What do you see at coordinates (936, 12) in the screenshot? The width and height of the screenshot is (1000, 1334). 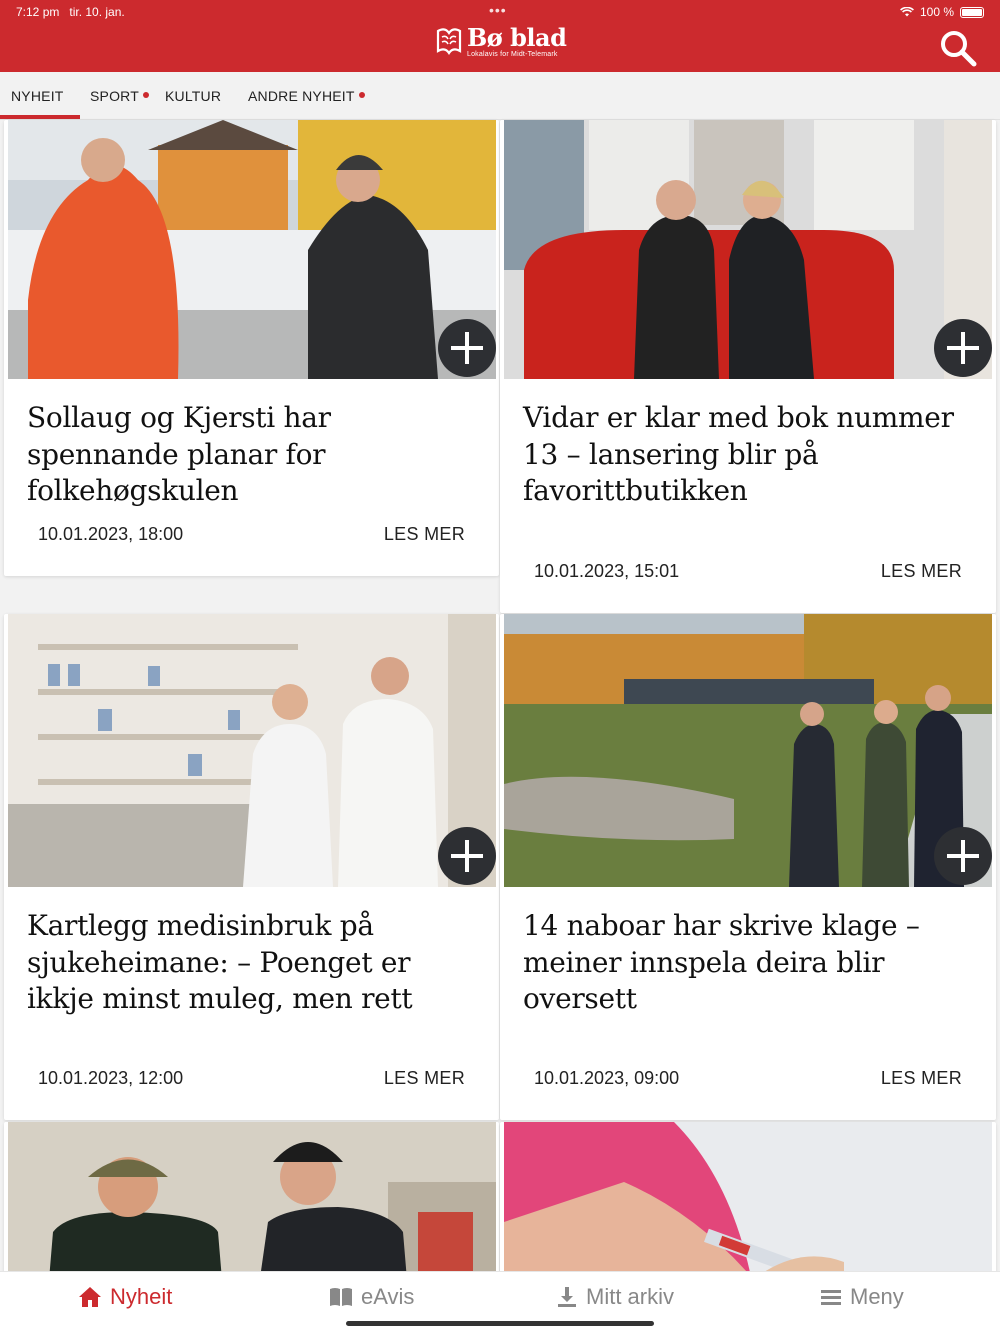 I see `battery-percent: 100 %` at bounding box center [936, 12].